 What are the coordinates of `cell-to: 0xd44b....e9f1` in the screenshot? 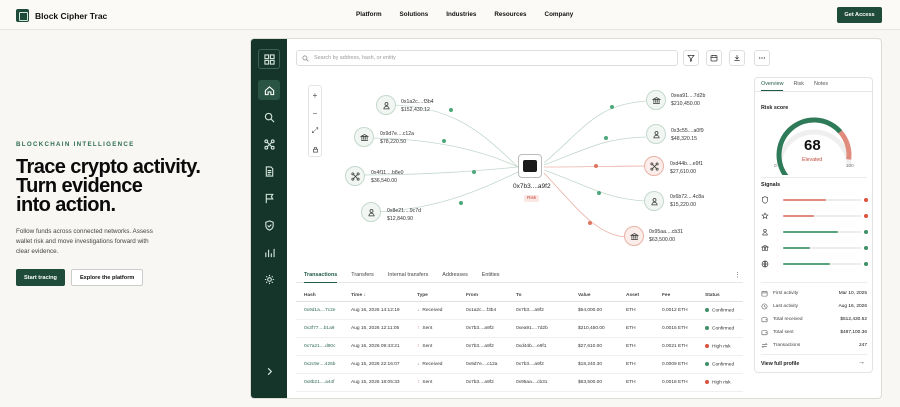 It's located at (531, 346).